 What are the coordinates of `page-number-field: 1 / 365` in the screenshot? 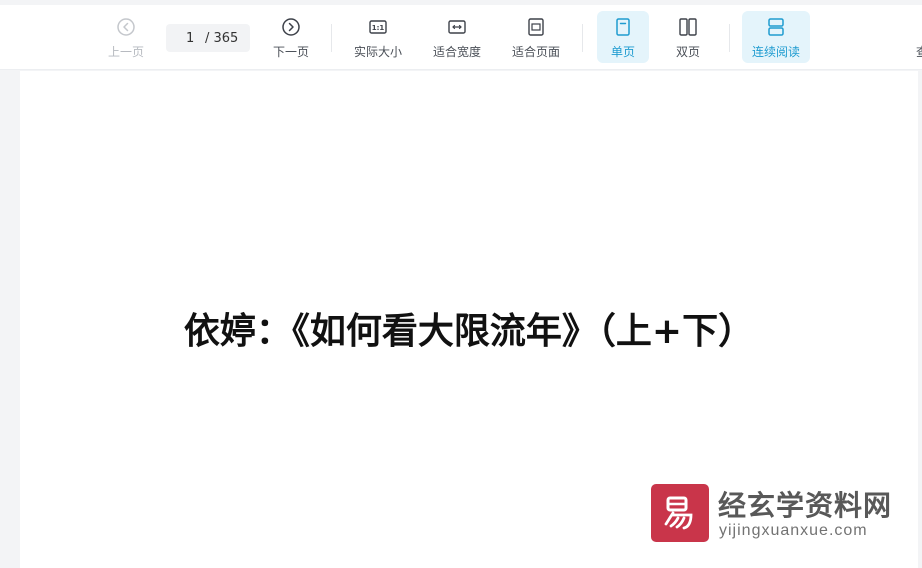 It's located at (208, 38).